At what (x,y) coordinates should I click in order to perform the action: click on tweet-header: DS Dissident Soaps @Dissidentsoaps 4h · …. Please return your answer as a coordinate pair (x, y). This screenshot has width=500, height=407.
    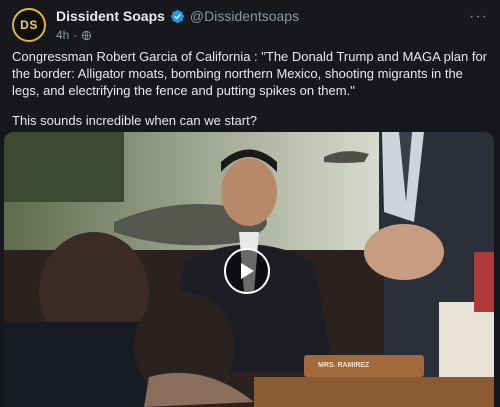
    Looking at the image, I should click on (250, 26).